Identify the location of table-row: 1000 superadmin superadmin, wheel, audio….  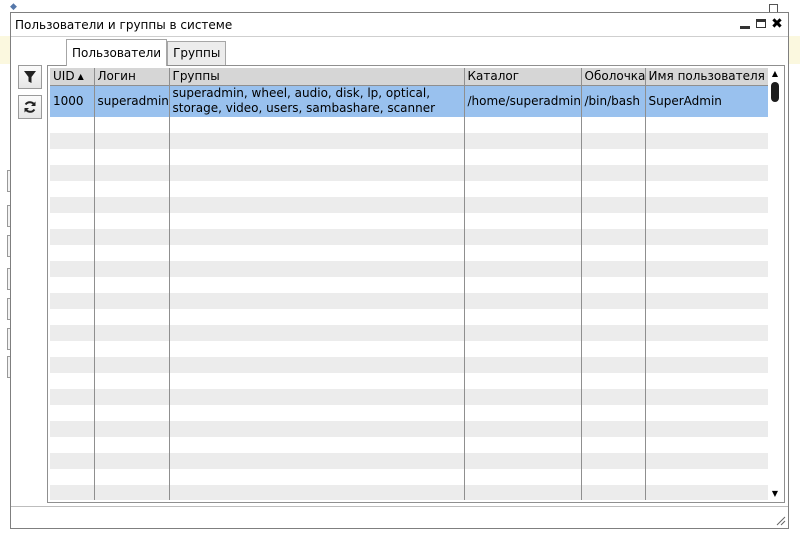
(409, 101).